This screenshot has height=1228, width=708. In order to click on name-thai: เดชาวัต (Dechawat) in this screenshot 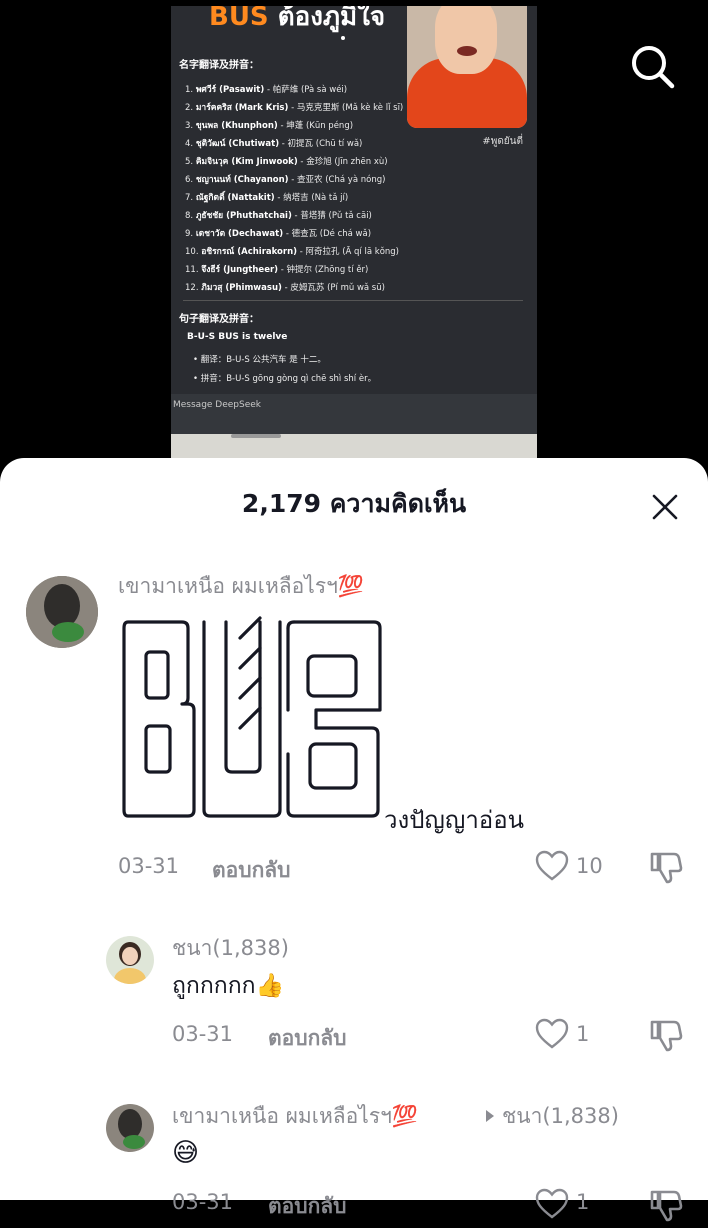, I will do `click(239, 234)`.